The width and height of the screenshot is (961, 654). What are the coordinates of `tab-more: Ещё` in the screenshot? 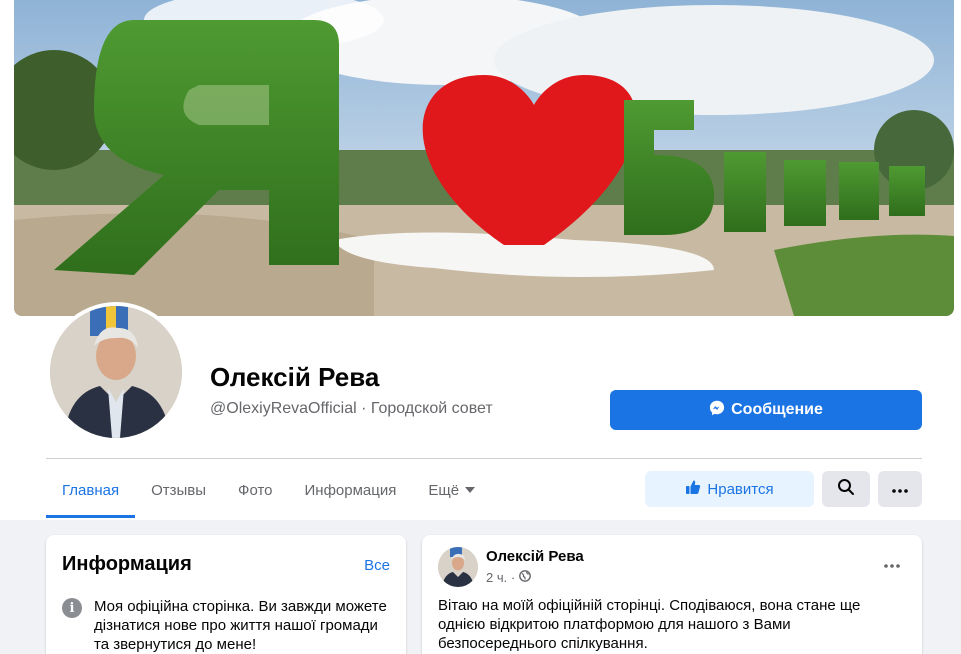 It's located at (451, 490).